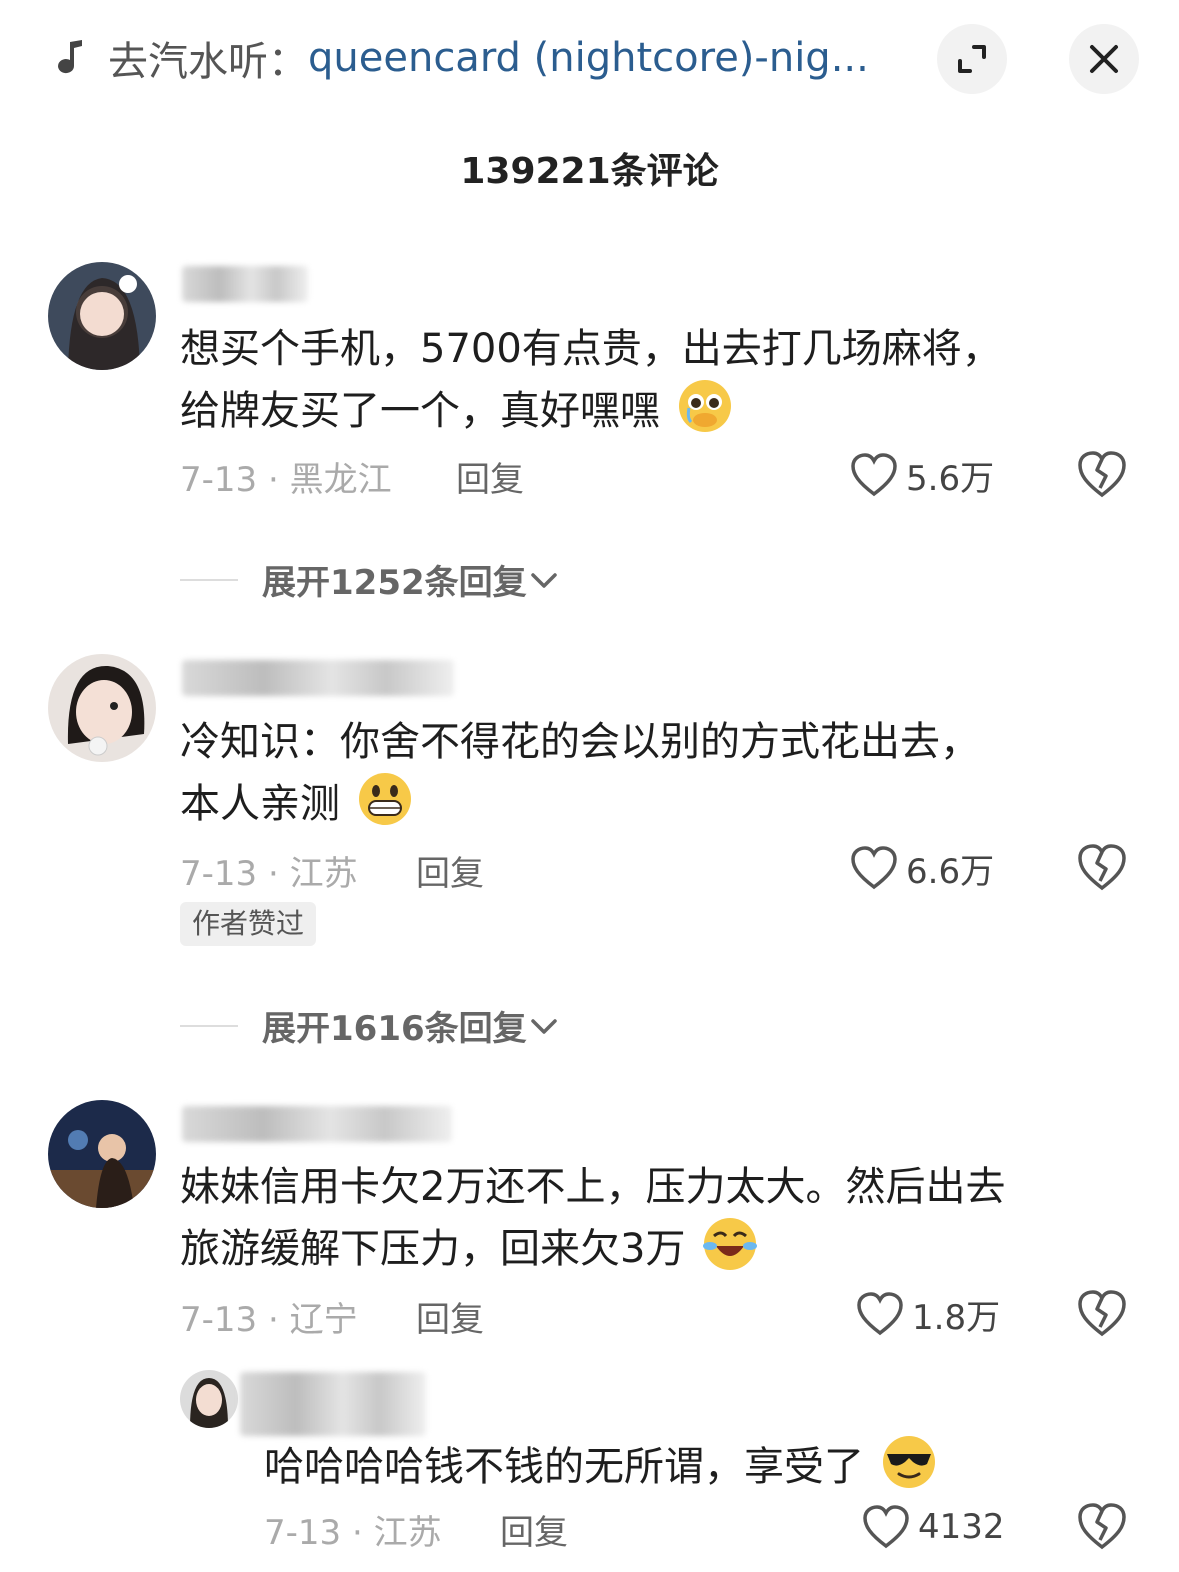  I want to click on expand-replies: 展开1616条回复, so click(370, 1025).